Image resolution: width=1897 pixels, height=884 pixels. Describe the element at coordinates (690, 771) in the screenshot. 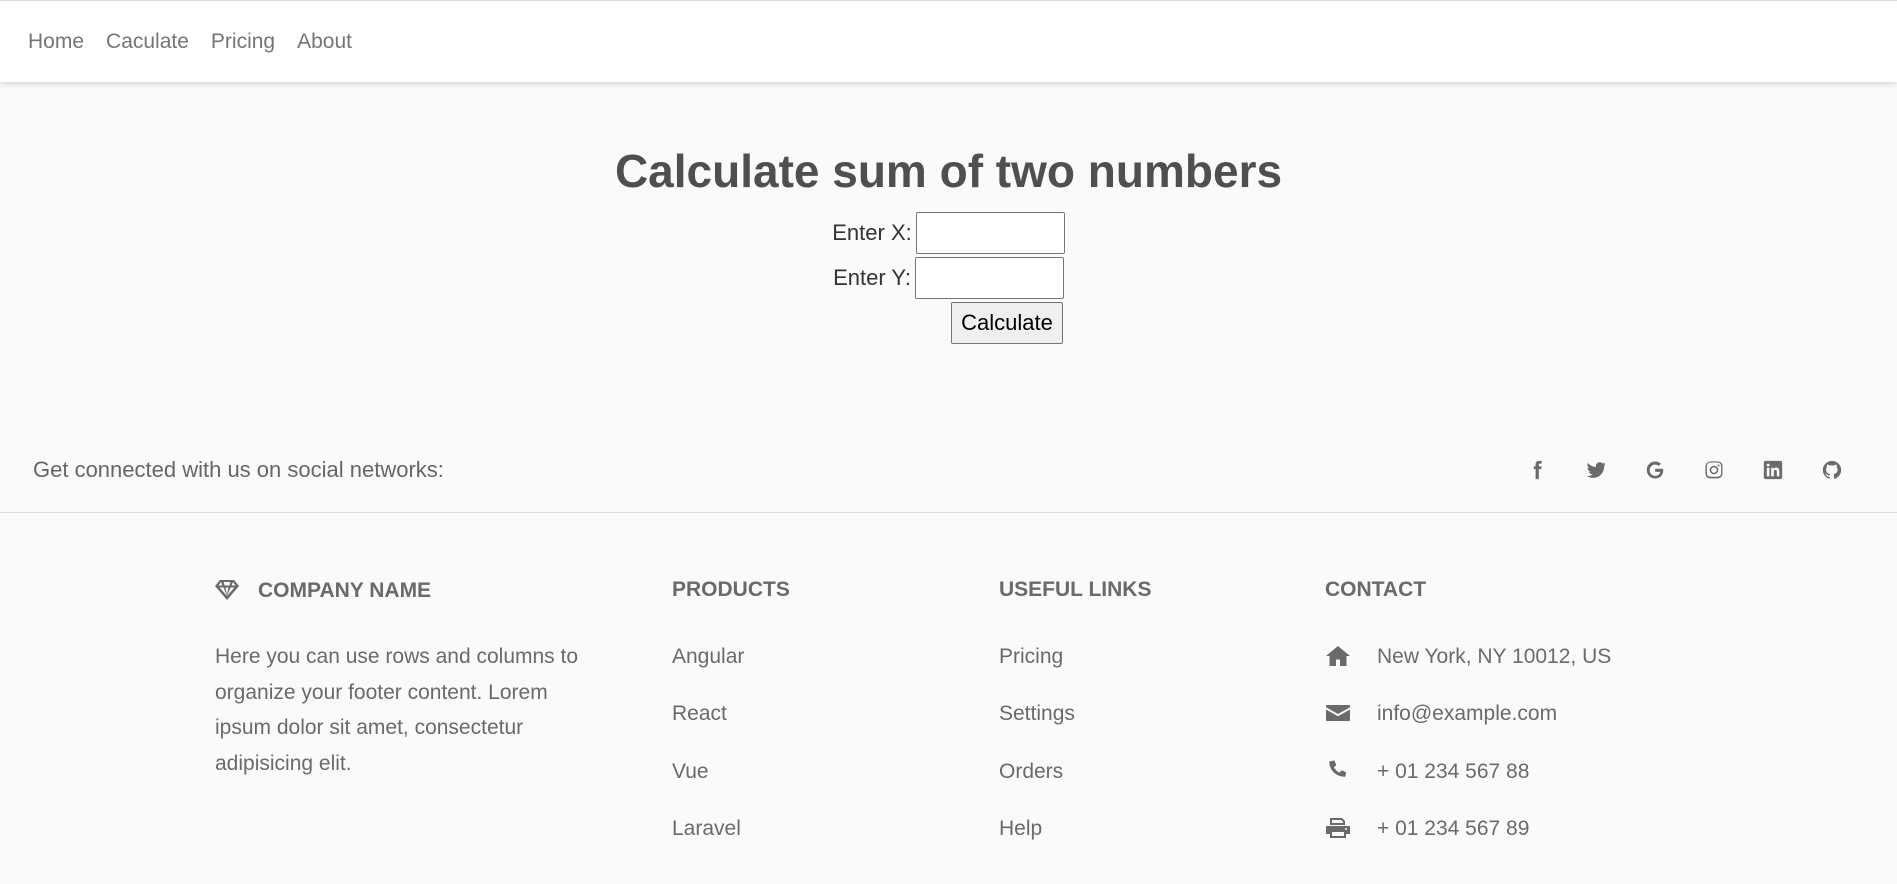

I see `product-link-vue: Vue` at that location.